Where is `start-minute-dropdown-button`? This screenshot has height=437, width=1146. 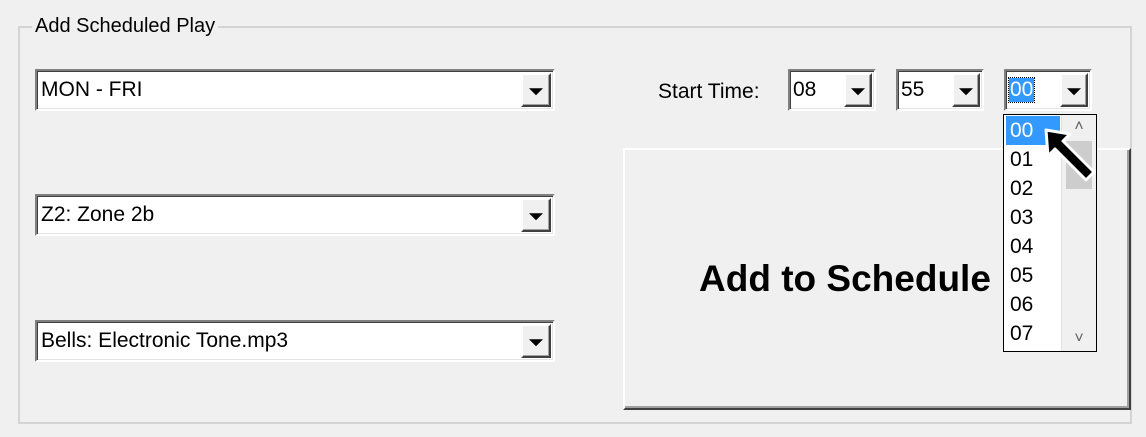 start-minute-dropdown-button is located at coordinates (966, 90).